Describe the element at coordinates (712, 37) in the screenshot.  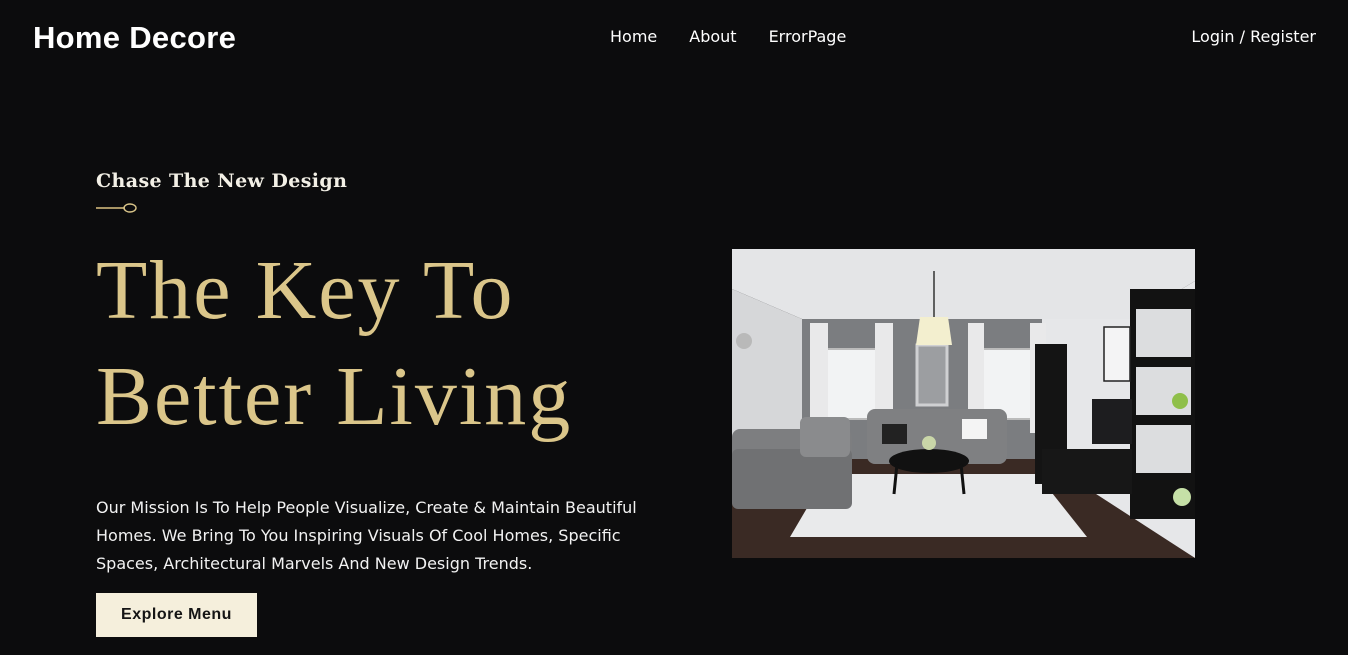
I see `nav-about: About` at that location.